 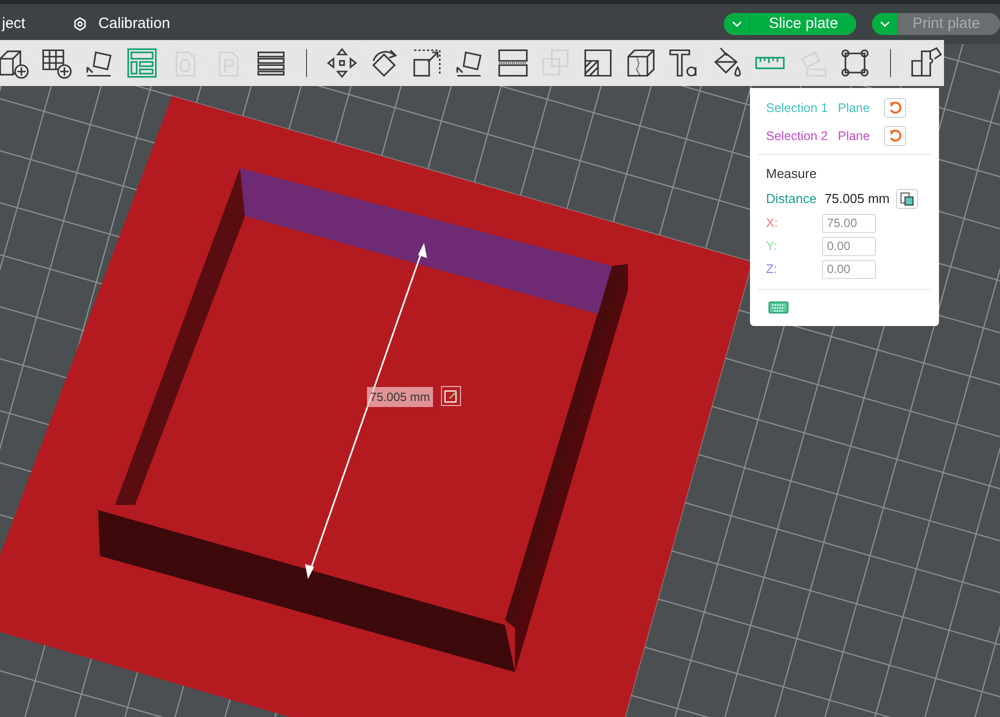 I want to click on pencil-icon, so click(x=451, y=396).